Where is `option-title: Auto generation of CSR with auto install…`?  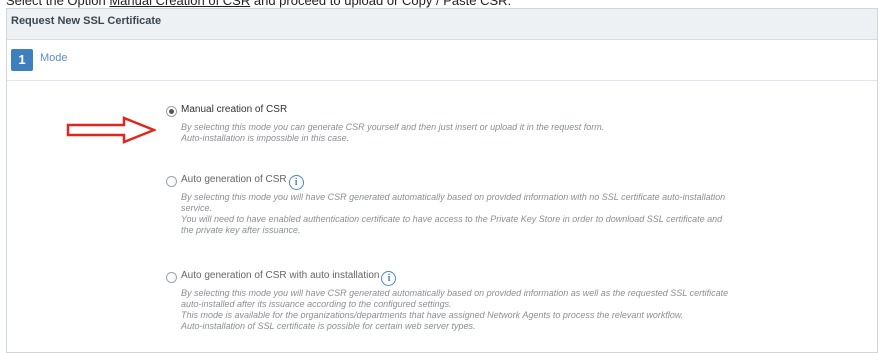
option-title: Auto generation of CSR with auto install… is located at coordinates (280, 275).